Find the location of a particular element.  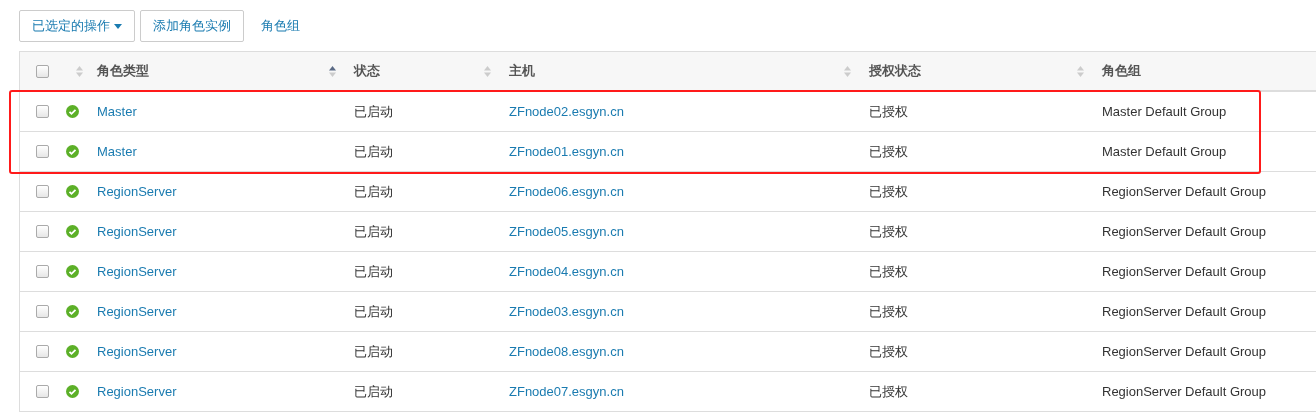

host-link: ZFnode02.esgyn.cn is located at coordinates (566, 111).